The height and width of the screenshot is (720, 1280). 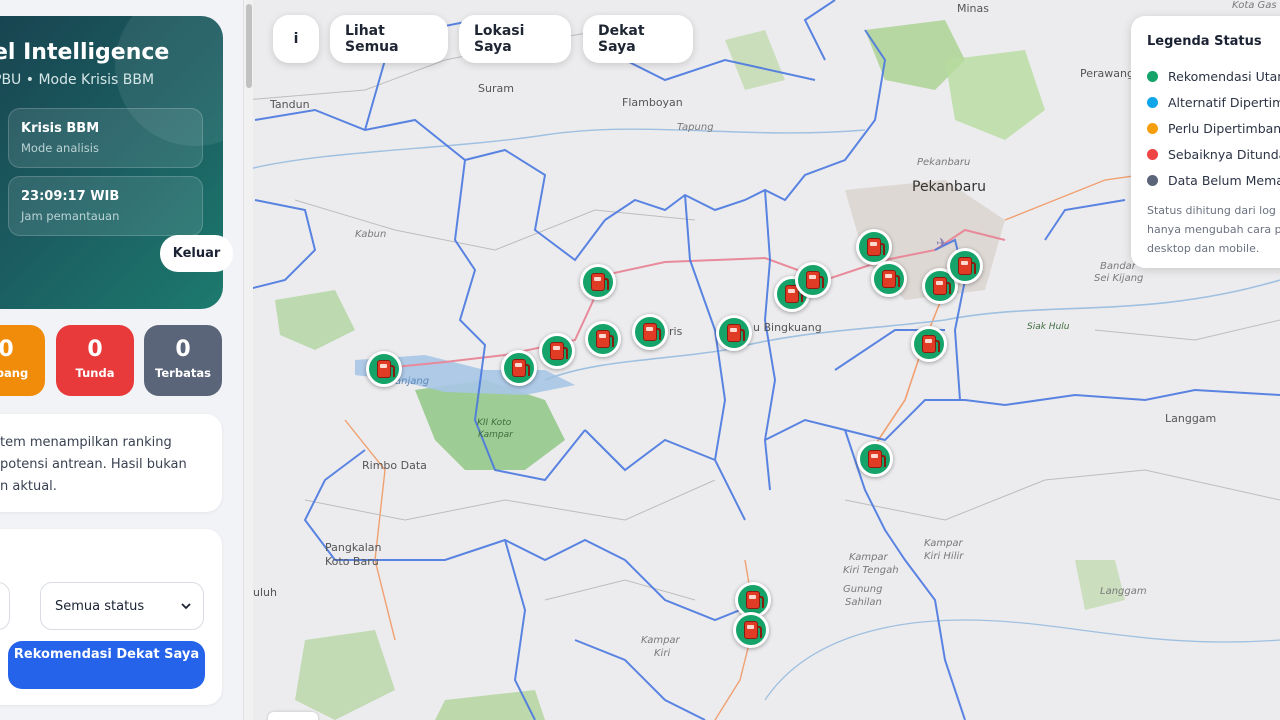 What do you see at coordinates (105, 138) in the screenshot?
I see `mode-card: Krisis BBM Mode analisis` at bounding box center [105, 138].